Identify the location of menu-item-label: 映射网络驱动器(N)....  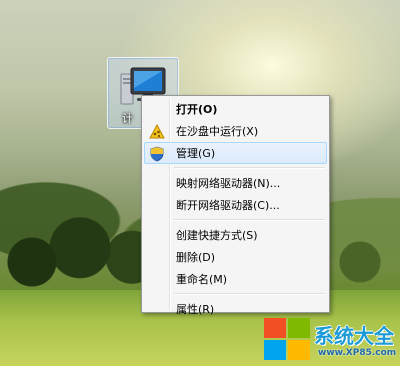
(228, 183).